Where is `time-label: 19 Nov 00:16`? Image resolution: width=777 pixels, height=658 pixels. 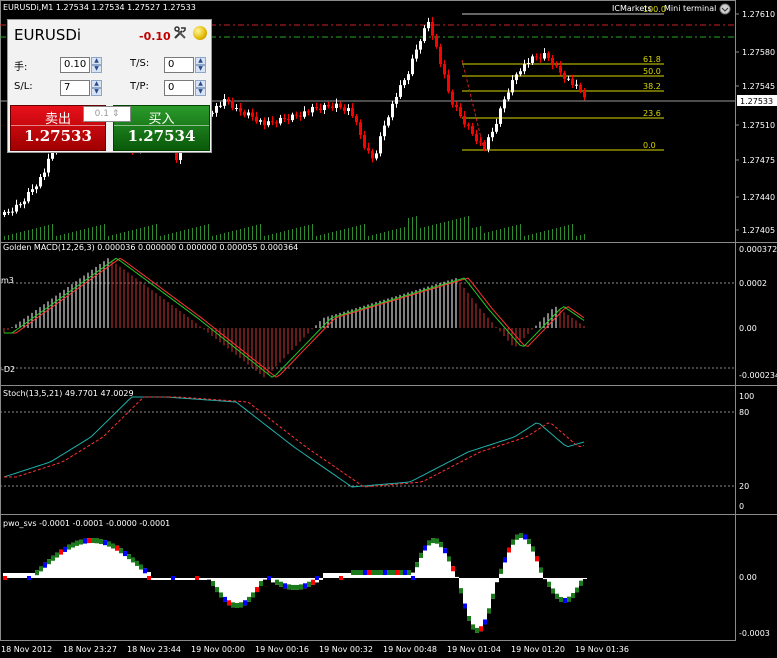 time-label: 19 Nov 00:16 is located at coordinates (282, 649).